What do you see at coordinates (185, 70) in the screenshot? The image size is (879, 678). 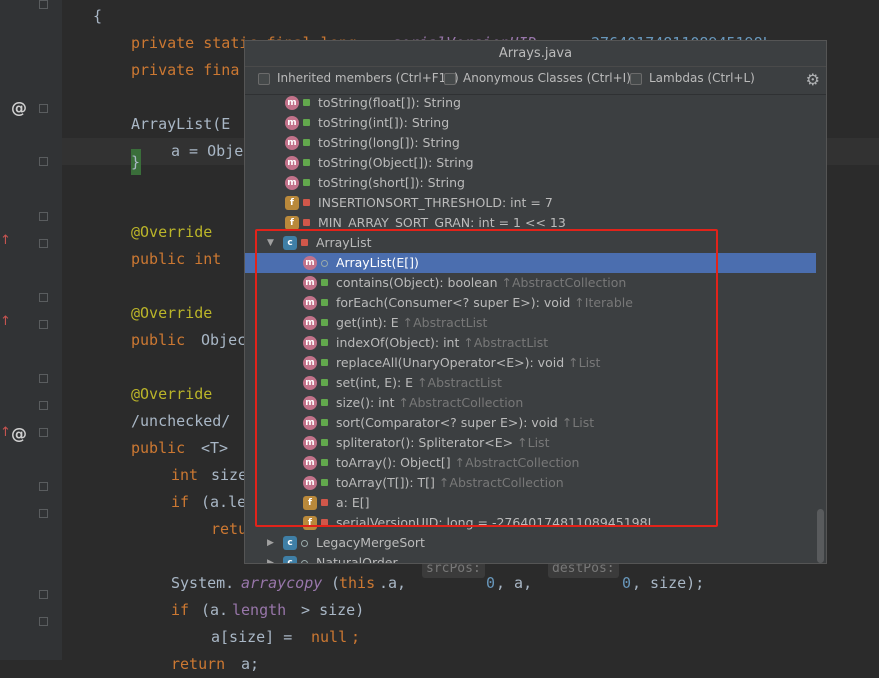 I see `code-token: private fina` at bounding box center [185, 70].